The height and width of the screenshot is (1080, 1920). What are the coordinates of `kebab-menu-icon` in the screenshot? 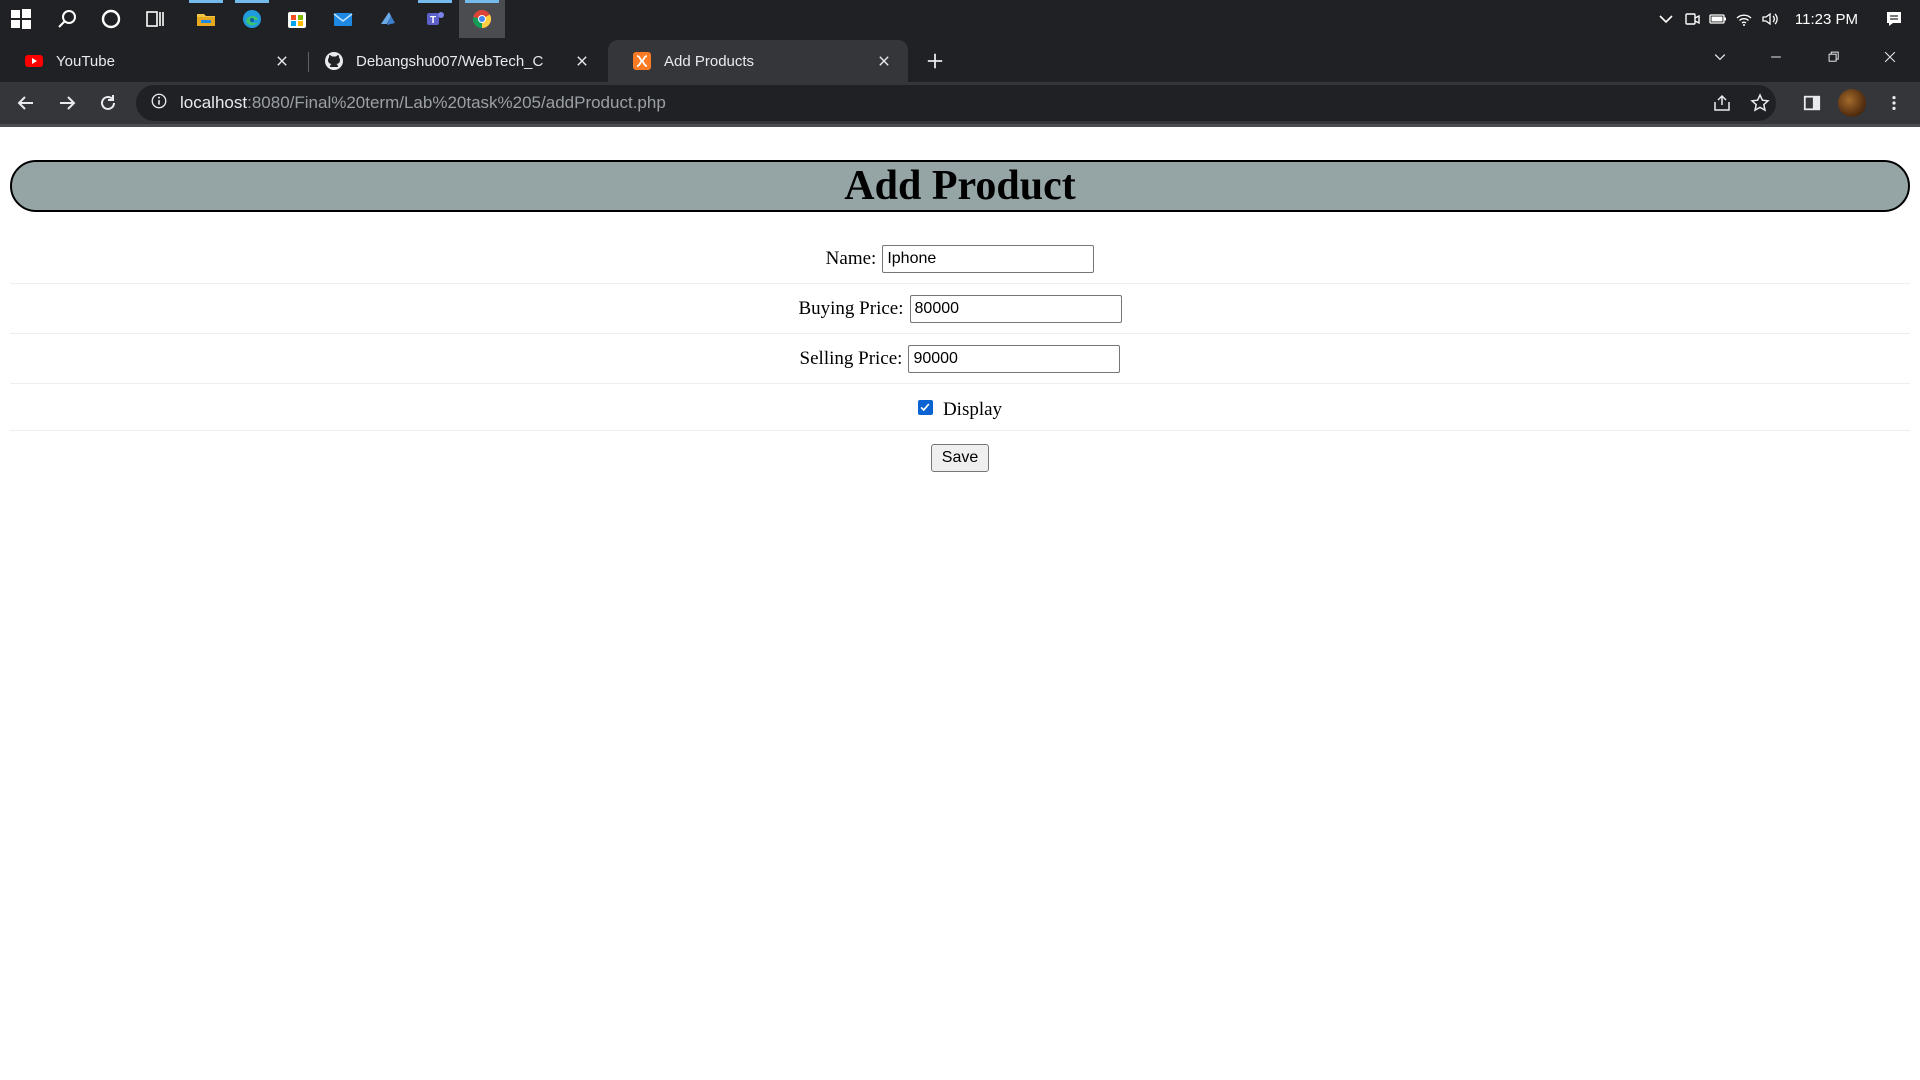 It's located at (1894, 103).